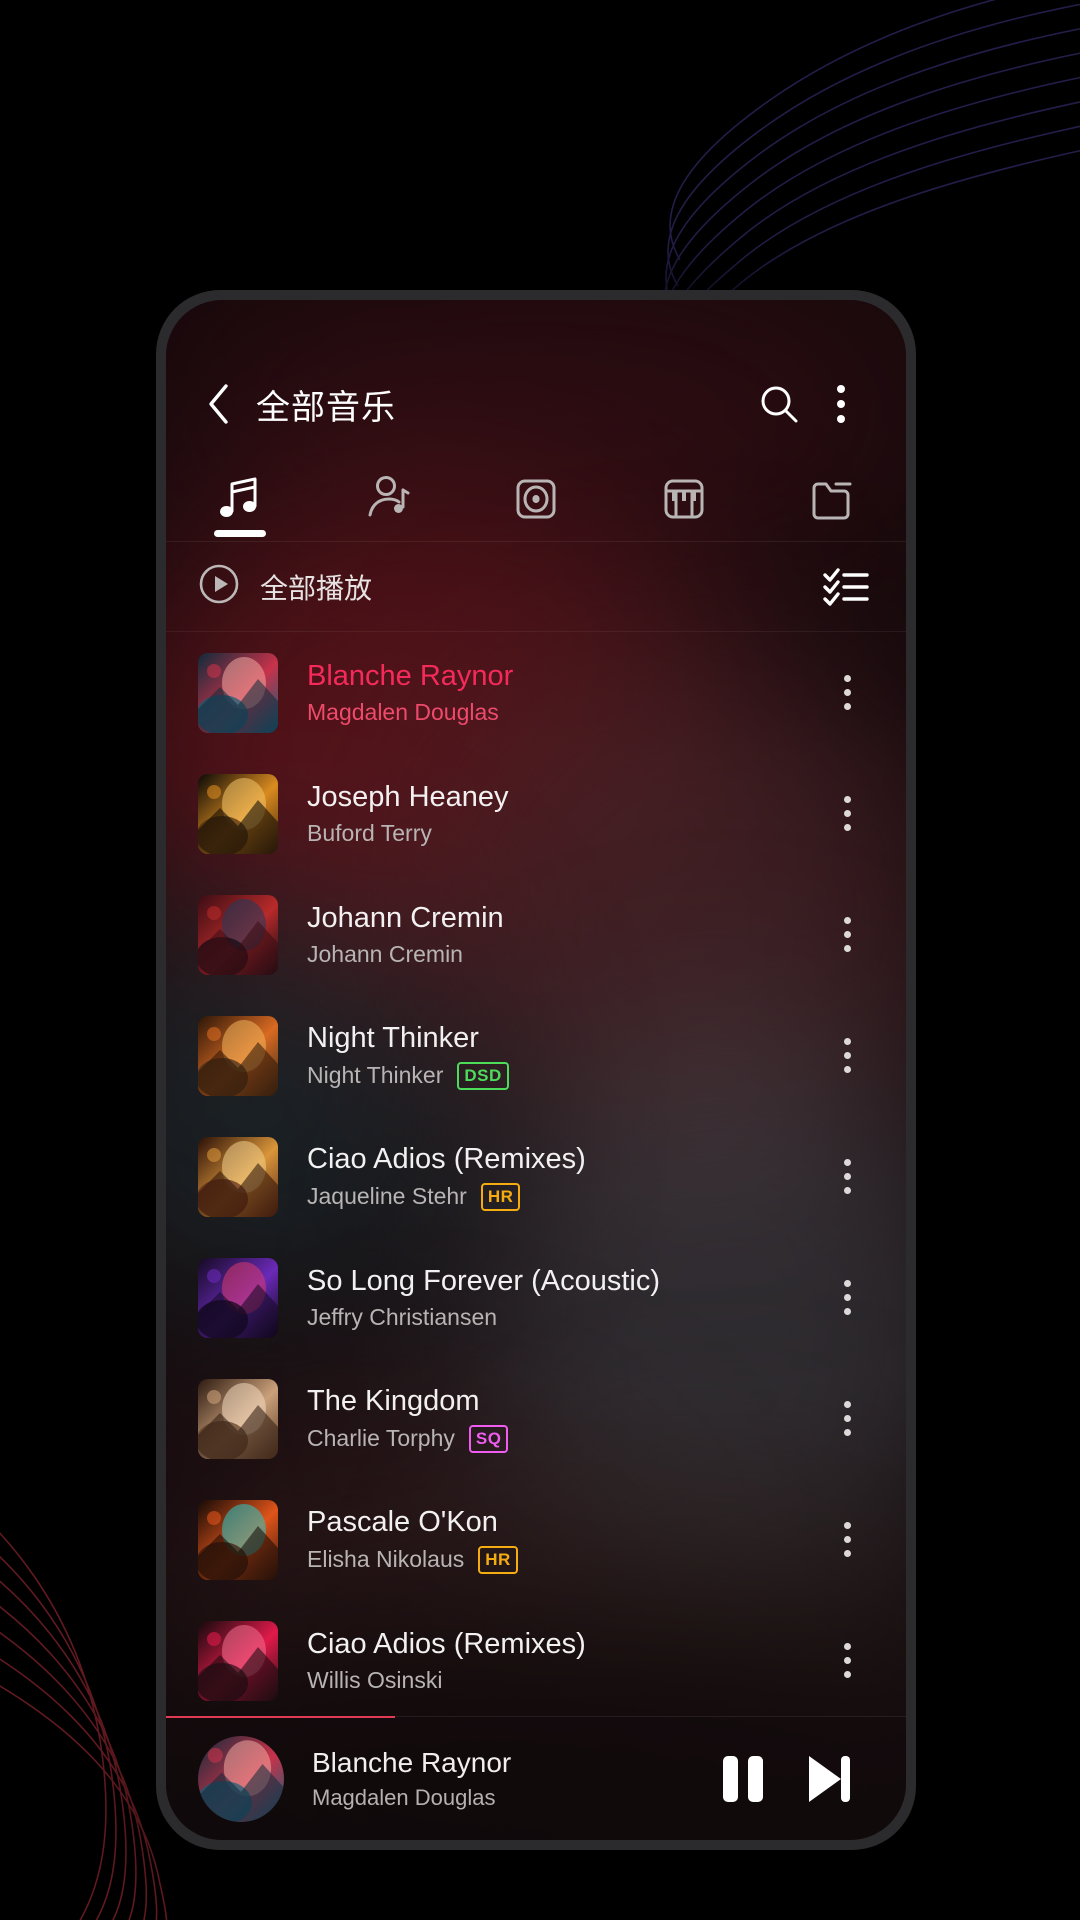 This screenshot has height=1920, width=1080. Describe the element at coordinates (488, 1438) in the screenshot. I see `quality-badge-sq: SQ` at that location.